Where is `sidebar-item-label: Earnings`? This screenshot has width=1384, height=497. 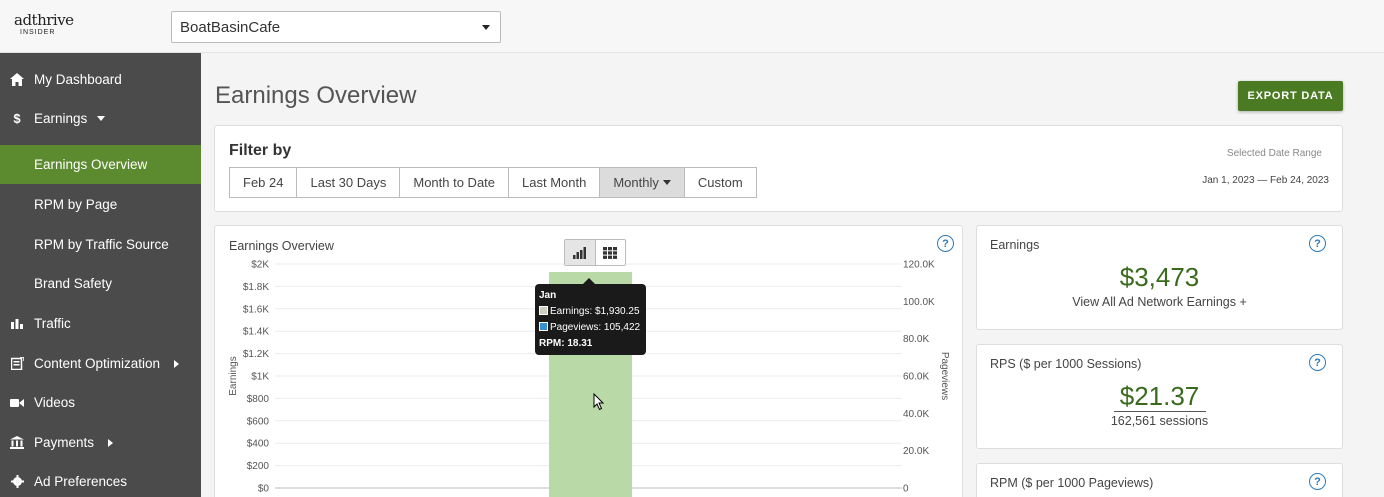
sidebar-item-label: Earnings is located at coordinates (61, 118).